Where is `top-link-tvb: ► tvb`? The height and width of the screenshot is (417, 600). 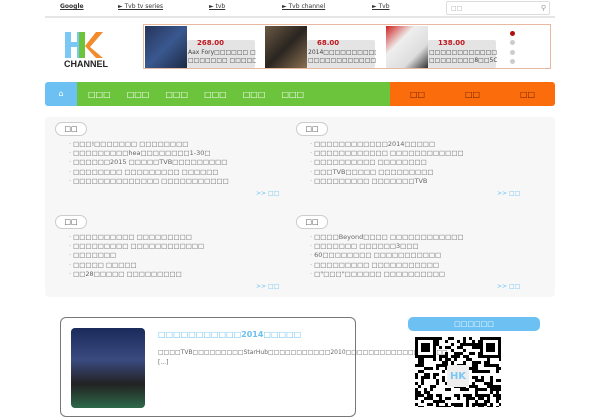
top-link-tvb: ► tvb is located at coordinates (217, 6).